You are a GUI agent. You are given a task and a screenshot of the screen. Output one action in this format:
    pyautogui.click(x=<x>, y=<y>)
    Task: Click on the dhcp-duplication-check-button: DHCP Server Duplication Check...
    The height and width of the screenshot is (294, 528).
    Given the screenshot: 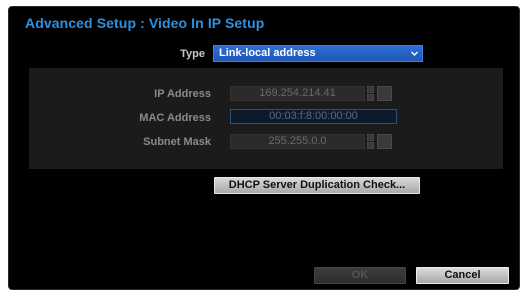 What is the action you would take?
    pyautogui.click(x=317, y=185)
    